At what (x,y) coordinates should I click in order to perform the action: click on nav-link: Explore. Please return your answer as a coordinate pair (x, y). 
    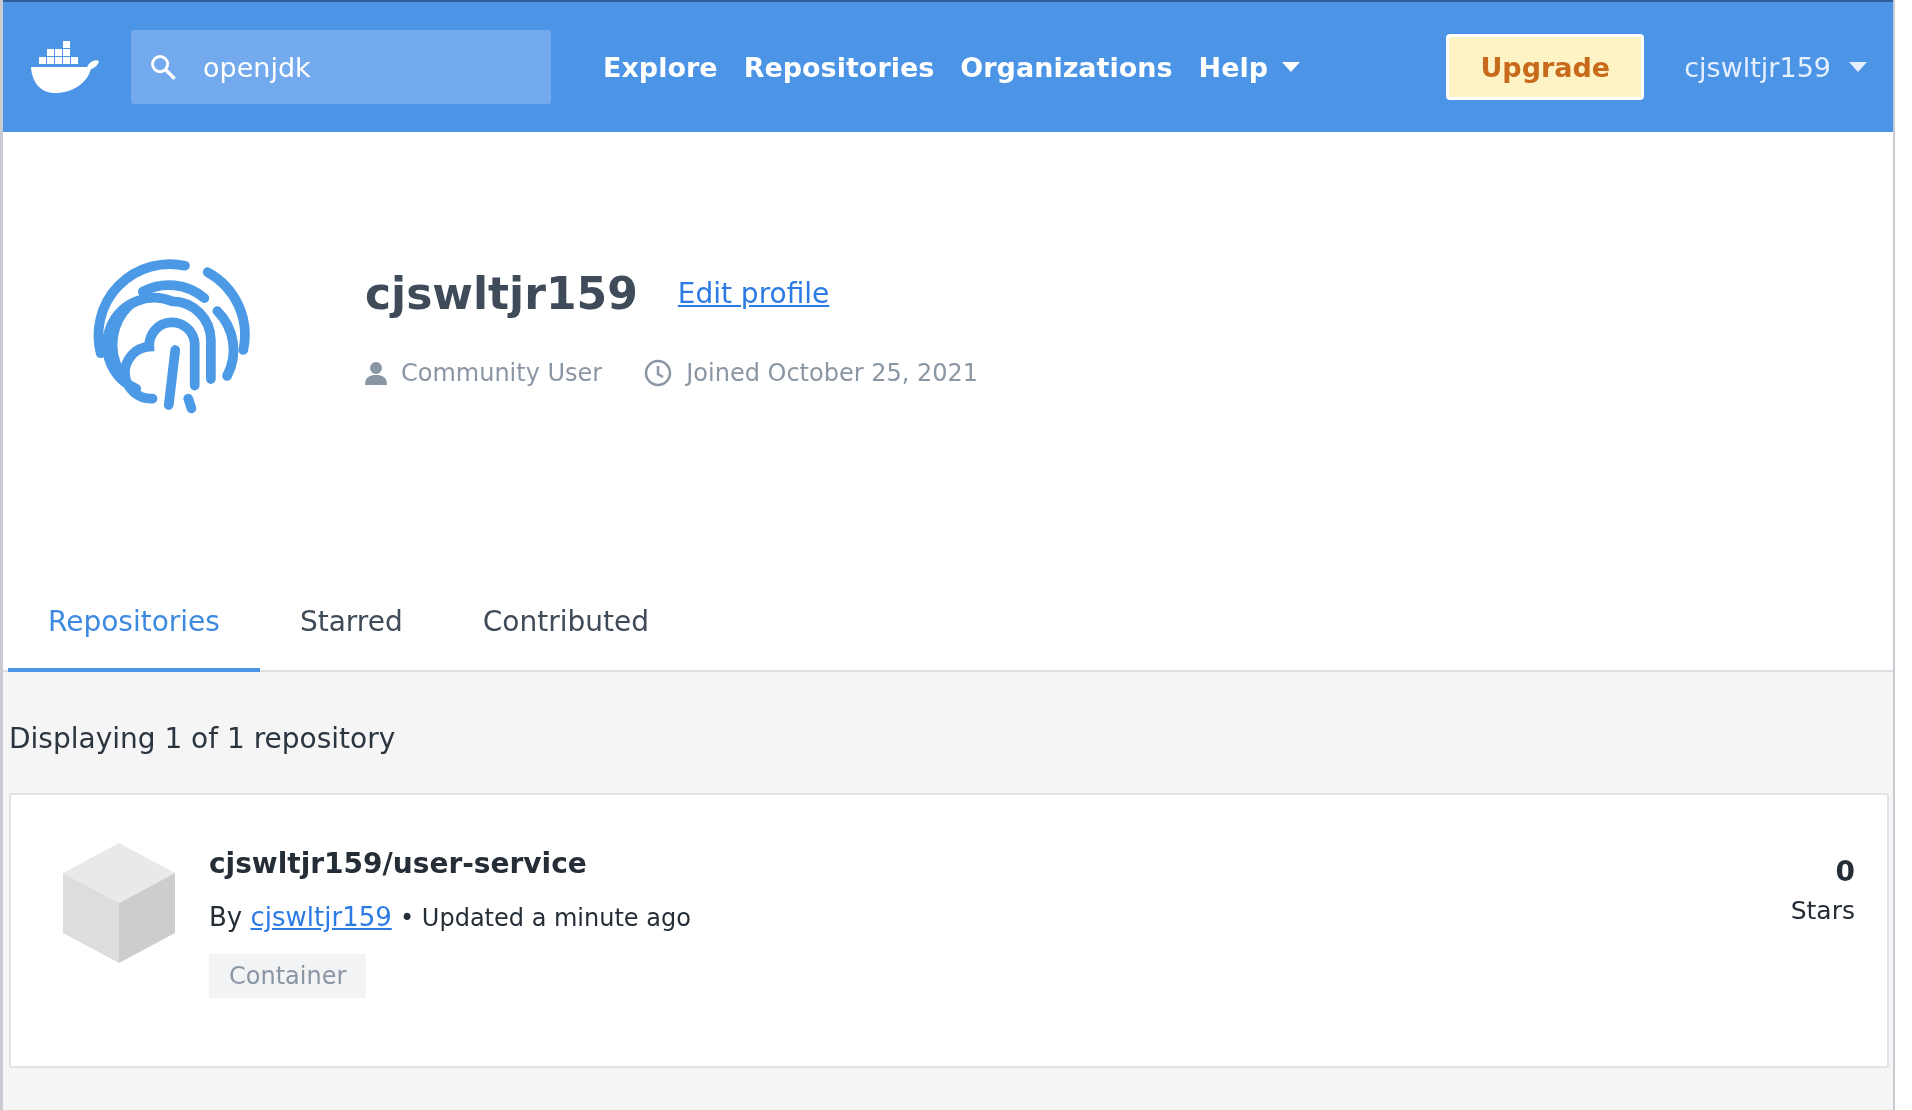
    Looking at the image, I should click on (660, 67).